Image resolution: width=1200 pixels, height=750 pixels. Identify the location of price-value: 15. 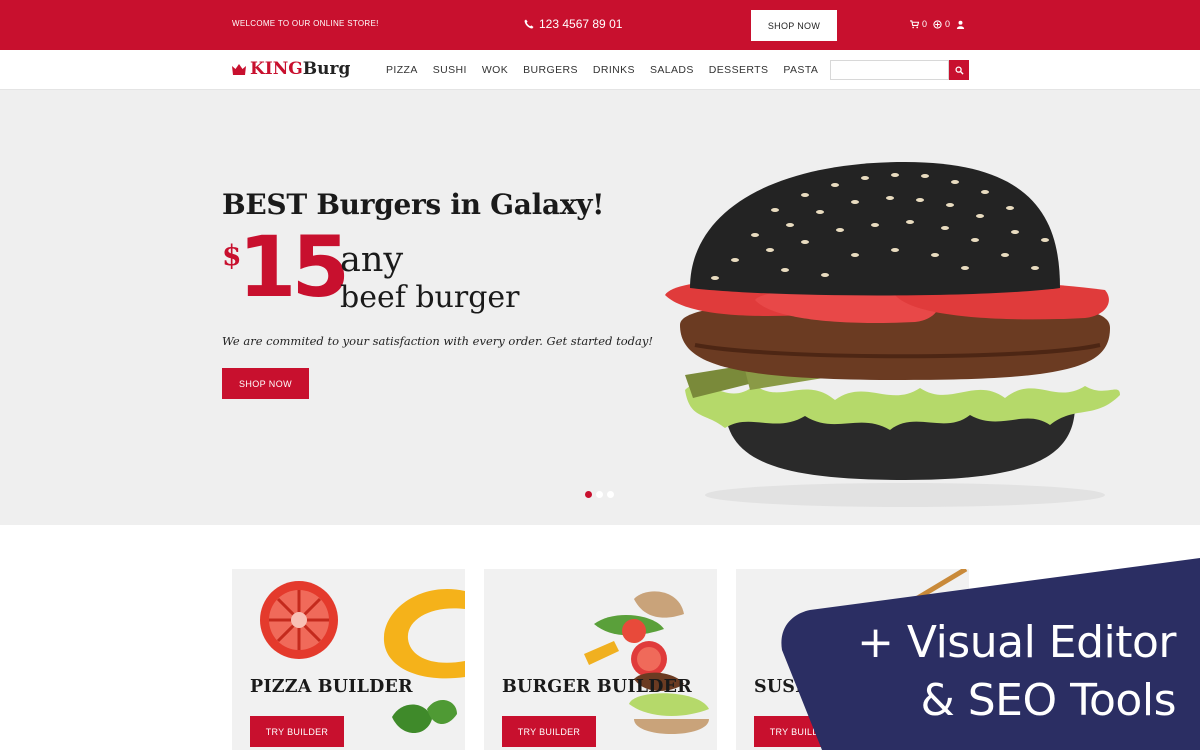
(294, 267).